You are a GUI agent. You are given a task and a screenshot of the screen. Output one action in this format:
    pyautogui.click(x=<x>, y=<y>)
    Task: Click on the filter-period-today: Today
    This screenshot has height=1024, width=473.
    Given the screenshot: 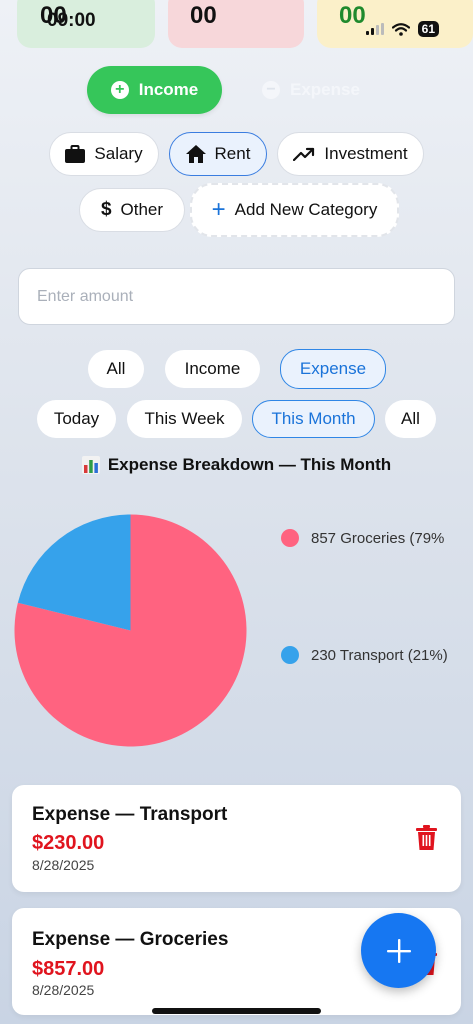 What is the action you would take?
    pyautogui.click(x=76, y=419)
    